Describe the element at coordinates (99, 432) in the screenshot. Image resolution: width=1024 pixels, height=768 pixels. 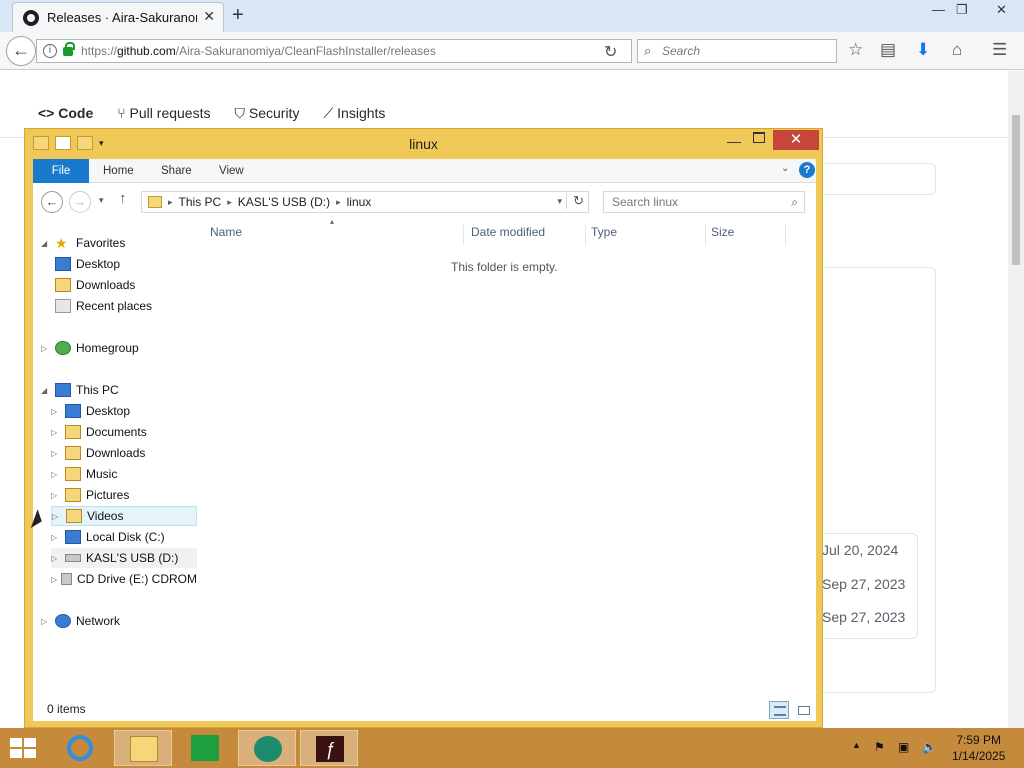
I see `nav-documents: ▷ Documents` at that location.